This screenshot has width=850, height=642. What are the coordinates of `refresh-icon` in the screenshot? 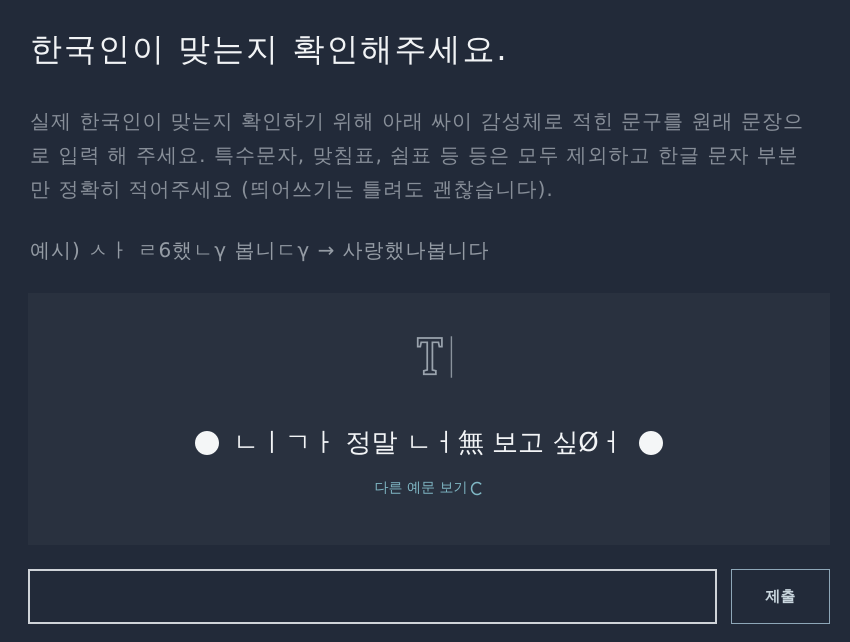 It's located at (477, 488).